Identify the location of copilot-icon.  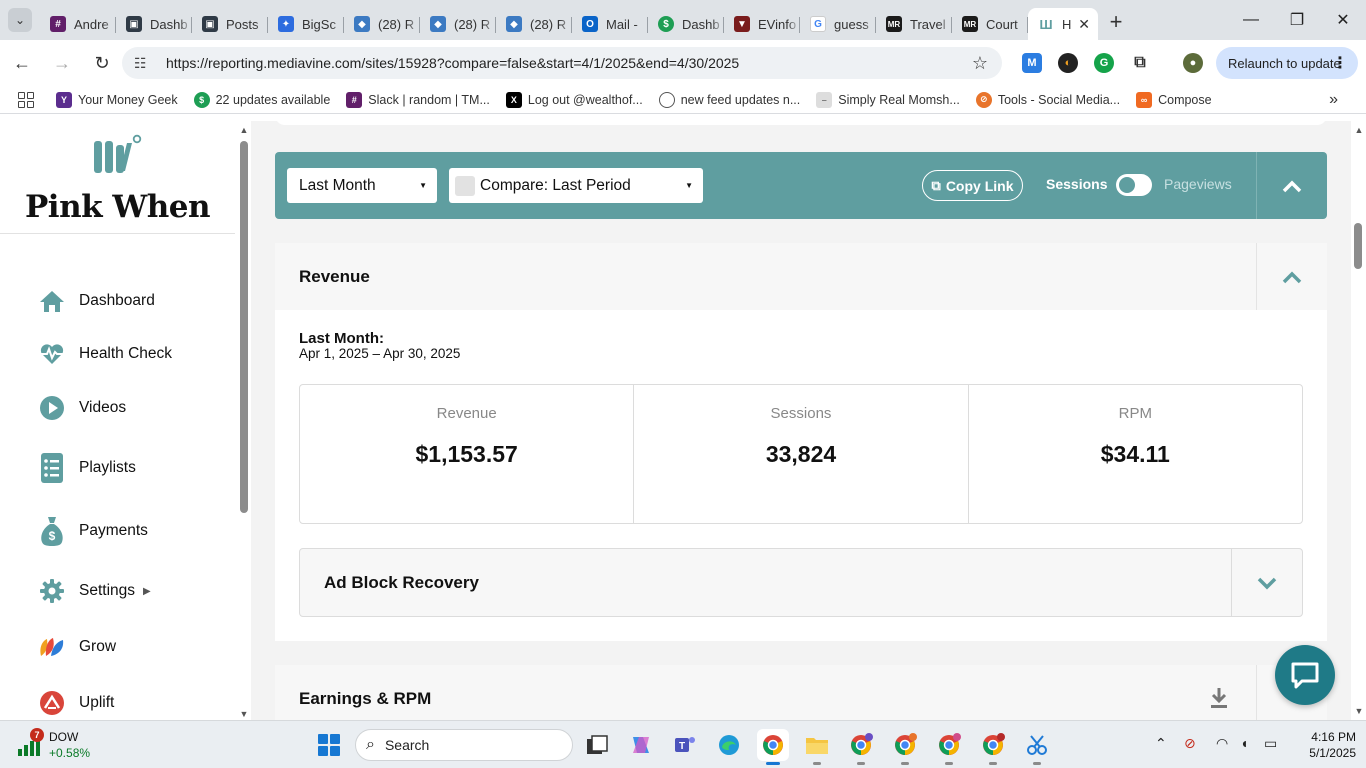
(641, 745).